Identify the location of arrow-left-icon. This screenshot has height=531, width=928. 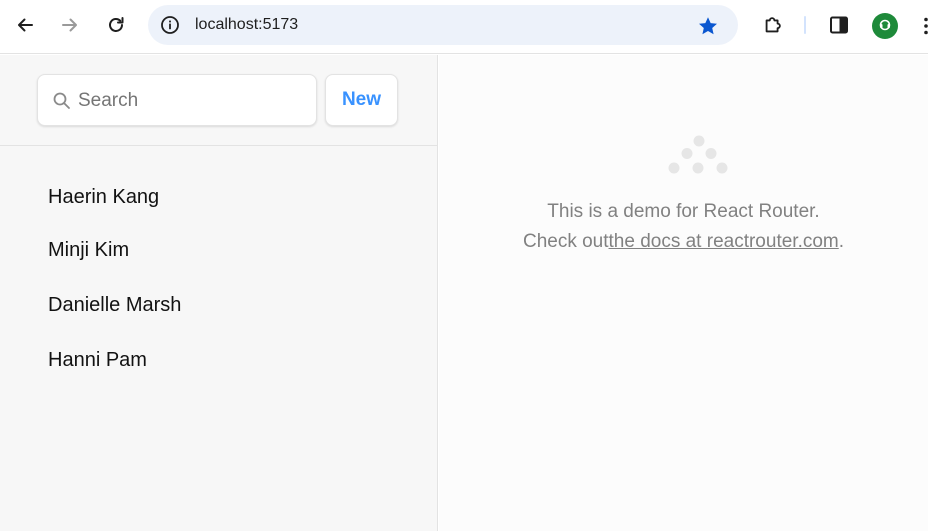
(25, 25).